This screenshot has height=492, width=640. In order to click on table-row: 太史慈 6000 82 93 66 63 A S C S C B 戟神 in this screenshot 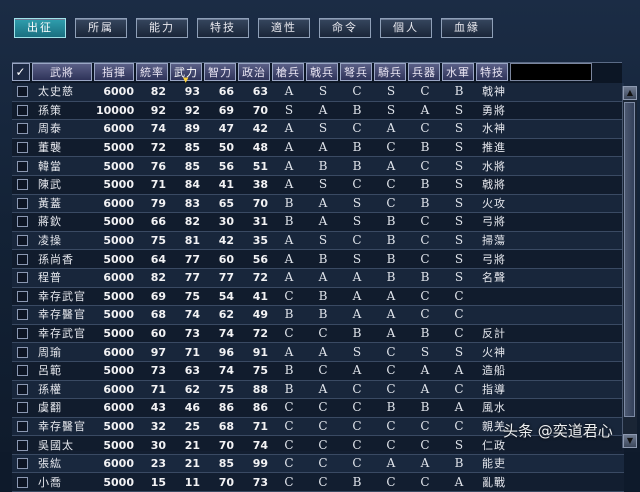, I will do `click(318, 92)`.